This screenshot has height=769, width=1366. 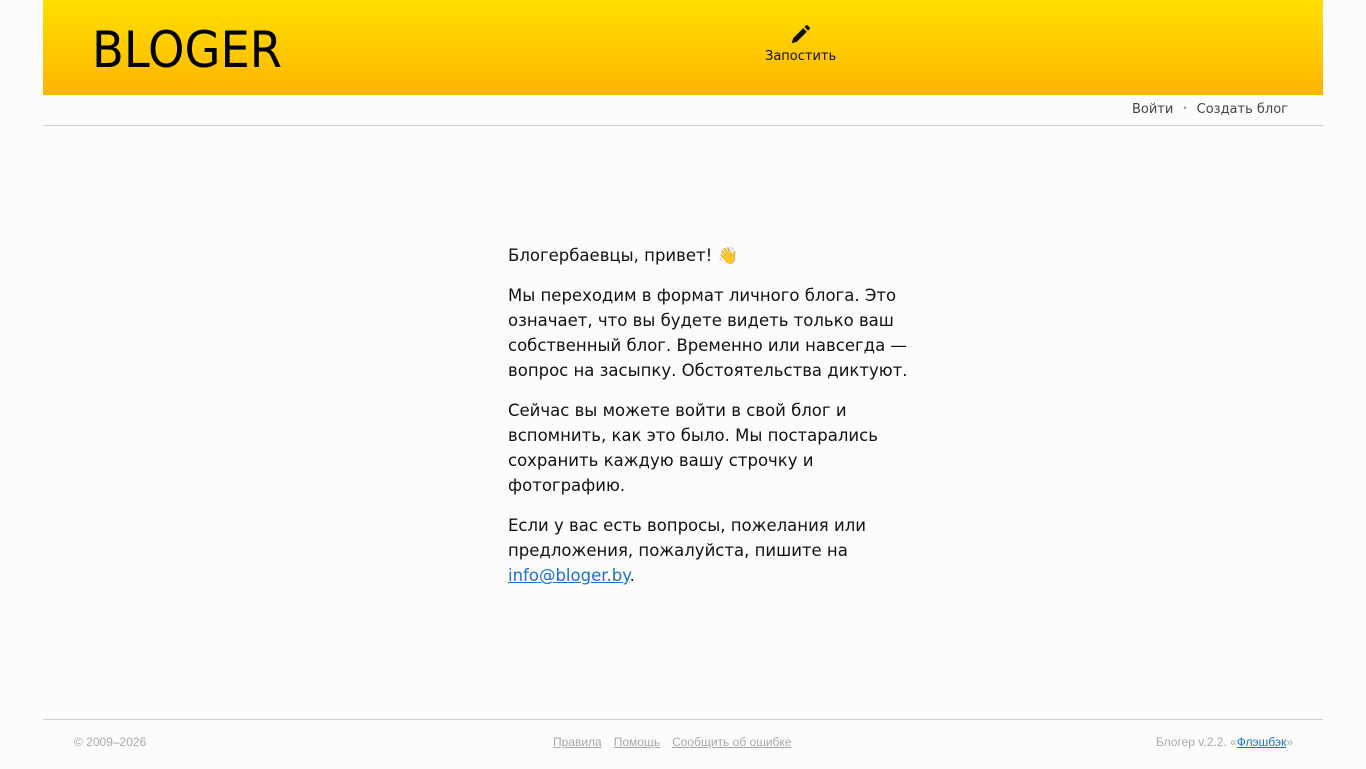 I want to click on svg-text: BLOGER, so click(x=187, y=49).